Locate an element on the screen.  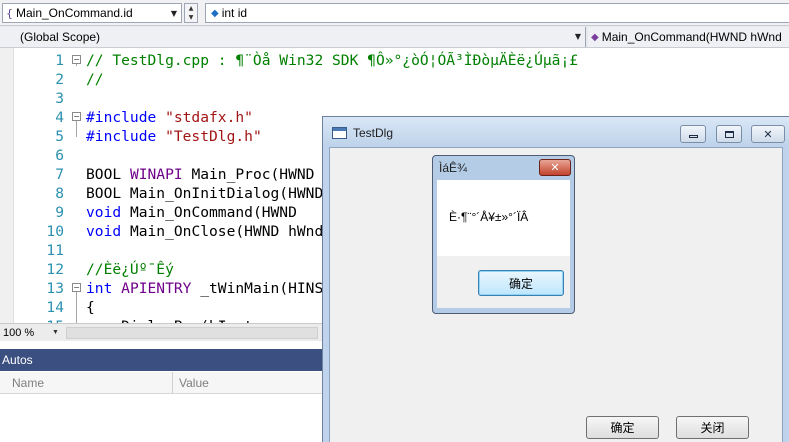
message-box-footer: 确定 is located at coordinates (503, 282).